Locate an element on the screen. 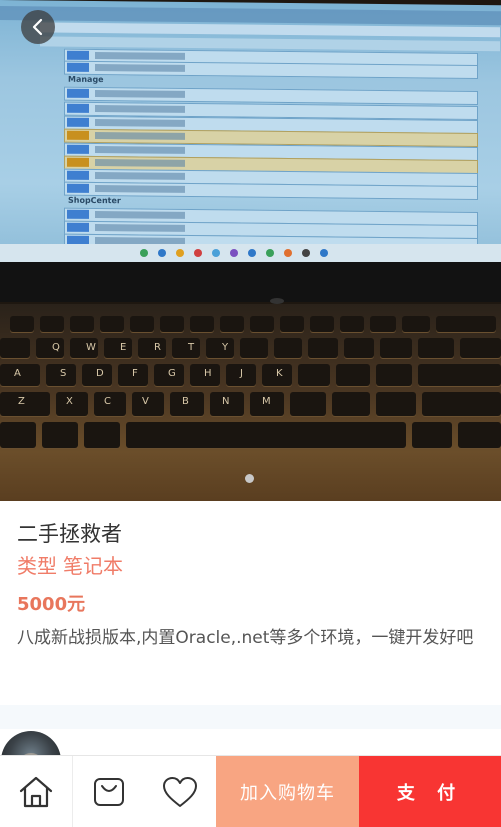  shopping-bag-icon is located at coordinates (109, 791).